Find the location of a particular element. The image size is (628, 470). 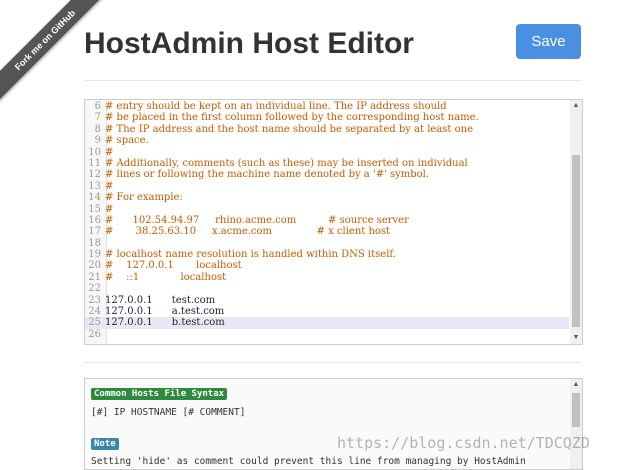

line-number: 24 is located at coordinates (94, 312).